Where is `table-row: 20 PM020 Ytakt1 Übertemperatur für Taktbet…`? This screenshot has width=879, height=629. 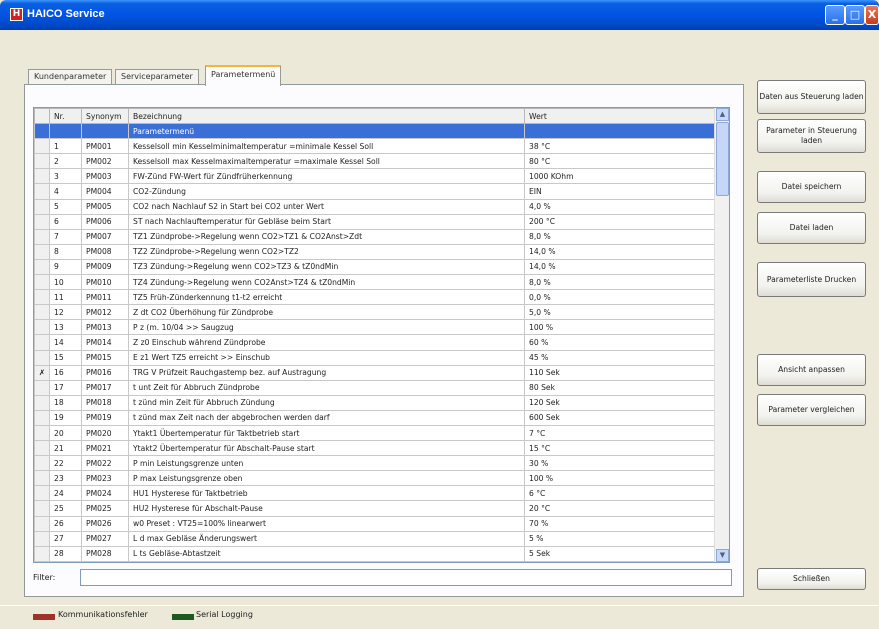
table-row: 20 PM020 Ytakt1 Übertemperatur für Taktbet… is located at coordinates (375, 433).